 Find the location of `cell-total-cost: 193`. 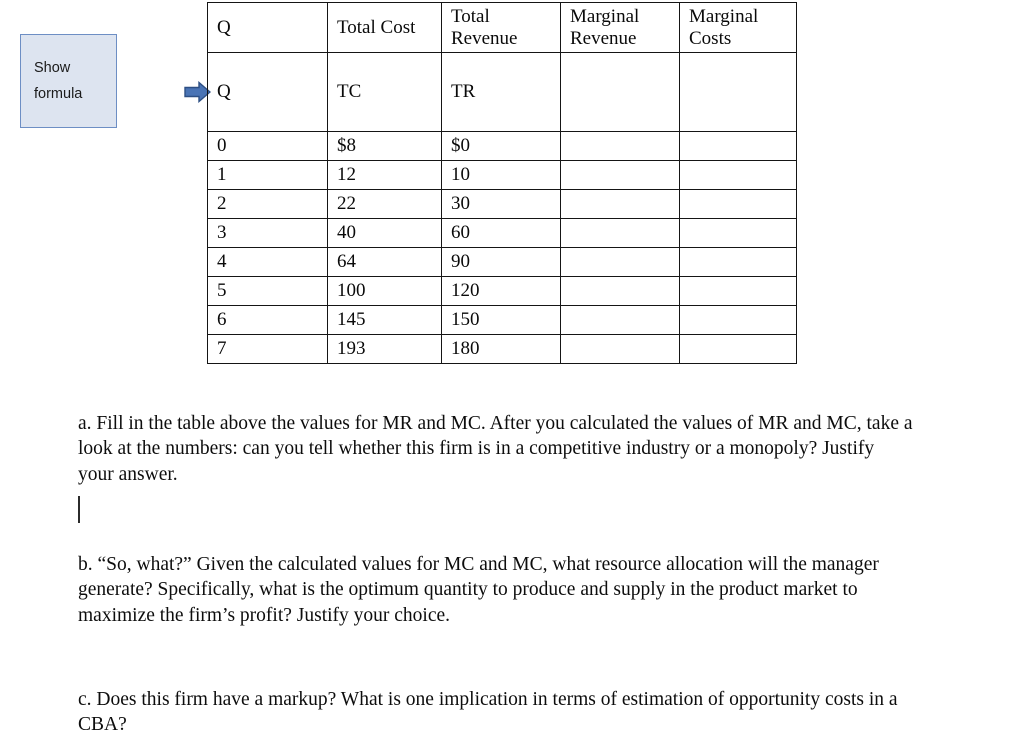

cell-total-cost: 193 is located at coordinates (384, 349).